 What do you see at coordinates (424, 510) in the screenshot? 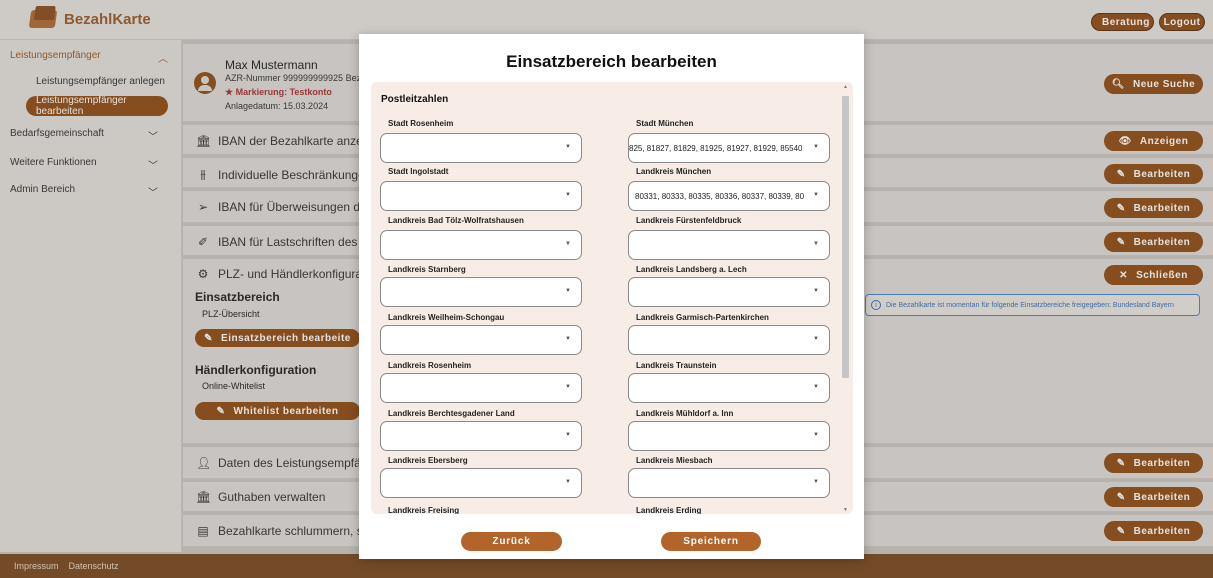
I see `field-label: Landkreis Freising` at bounding box center [424, 510].